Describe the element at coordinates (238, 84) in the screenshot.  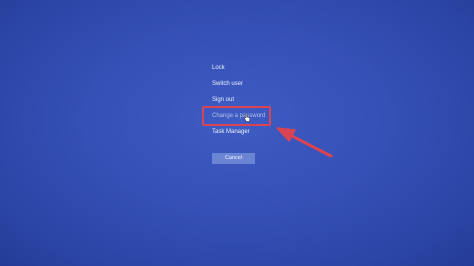
I see `switch-user-option: Switch user` at that location.